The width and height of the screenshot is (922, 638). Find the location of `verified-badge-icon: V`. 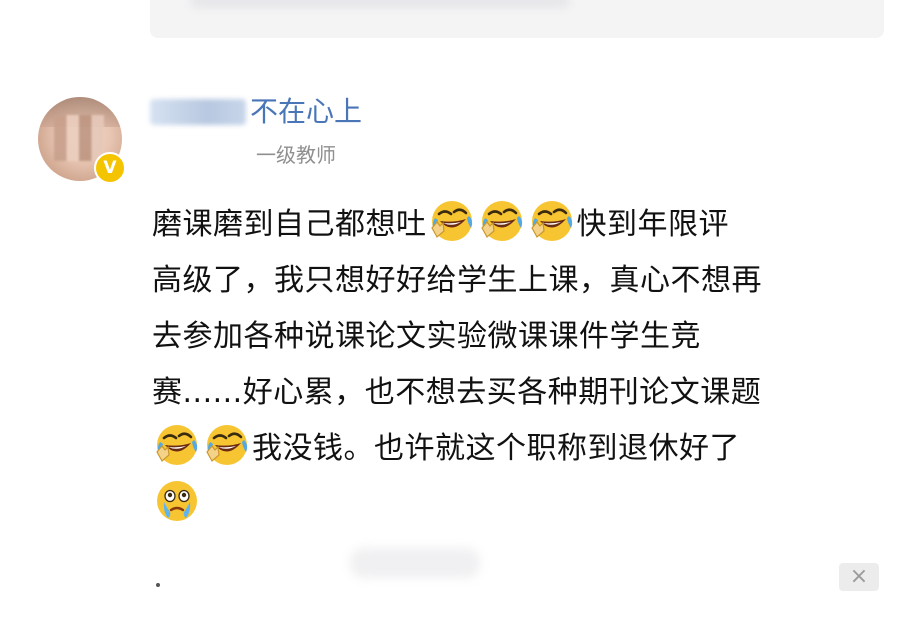

verified-badge-icon: V is located at coordinates (110, 168).